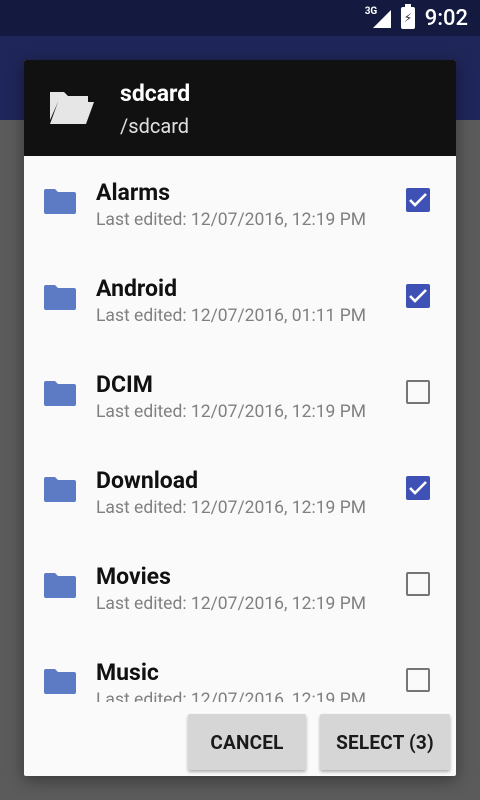  Describe the element at coordinates (155, 126) in the screenshot. I see `dialog-path: /sdcard` at that location.